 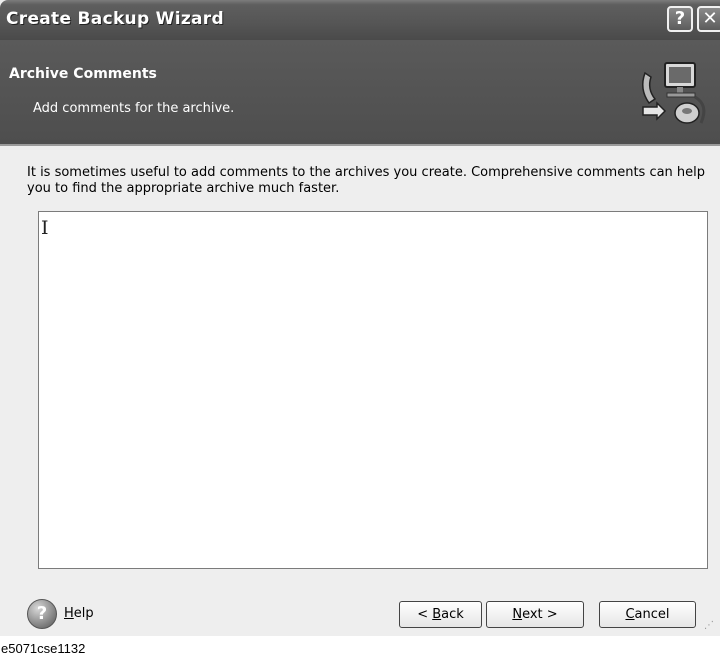 What do you see at coordinates (540, 614) in the screenshot?
I see `next-rest: ext >` at bounding box center [540, 614].